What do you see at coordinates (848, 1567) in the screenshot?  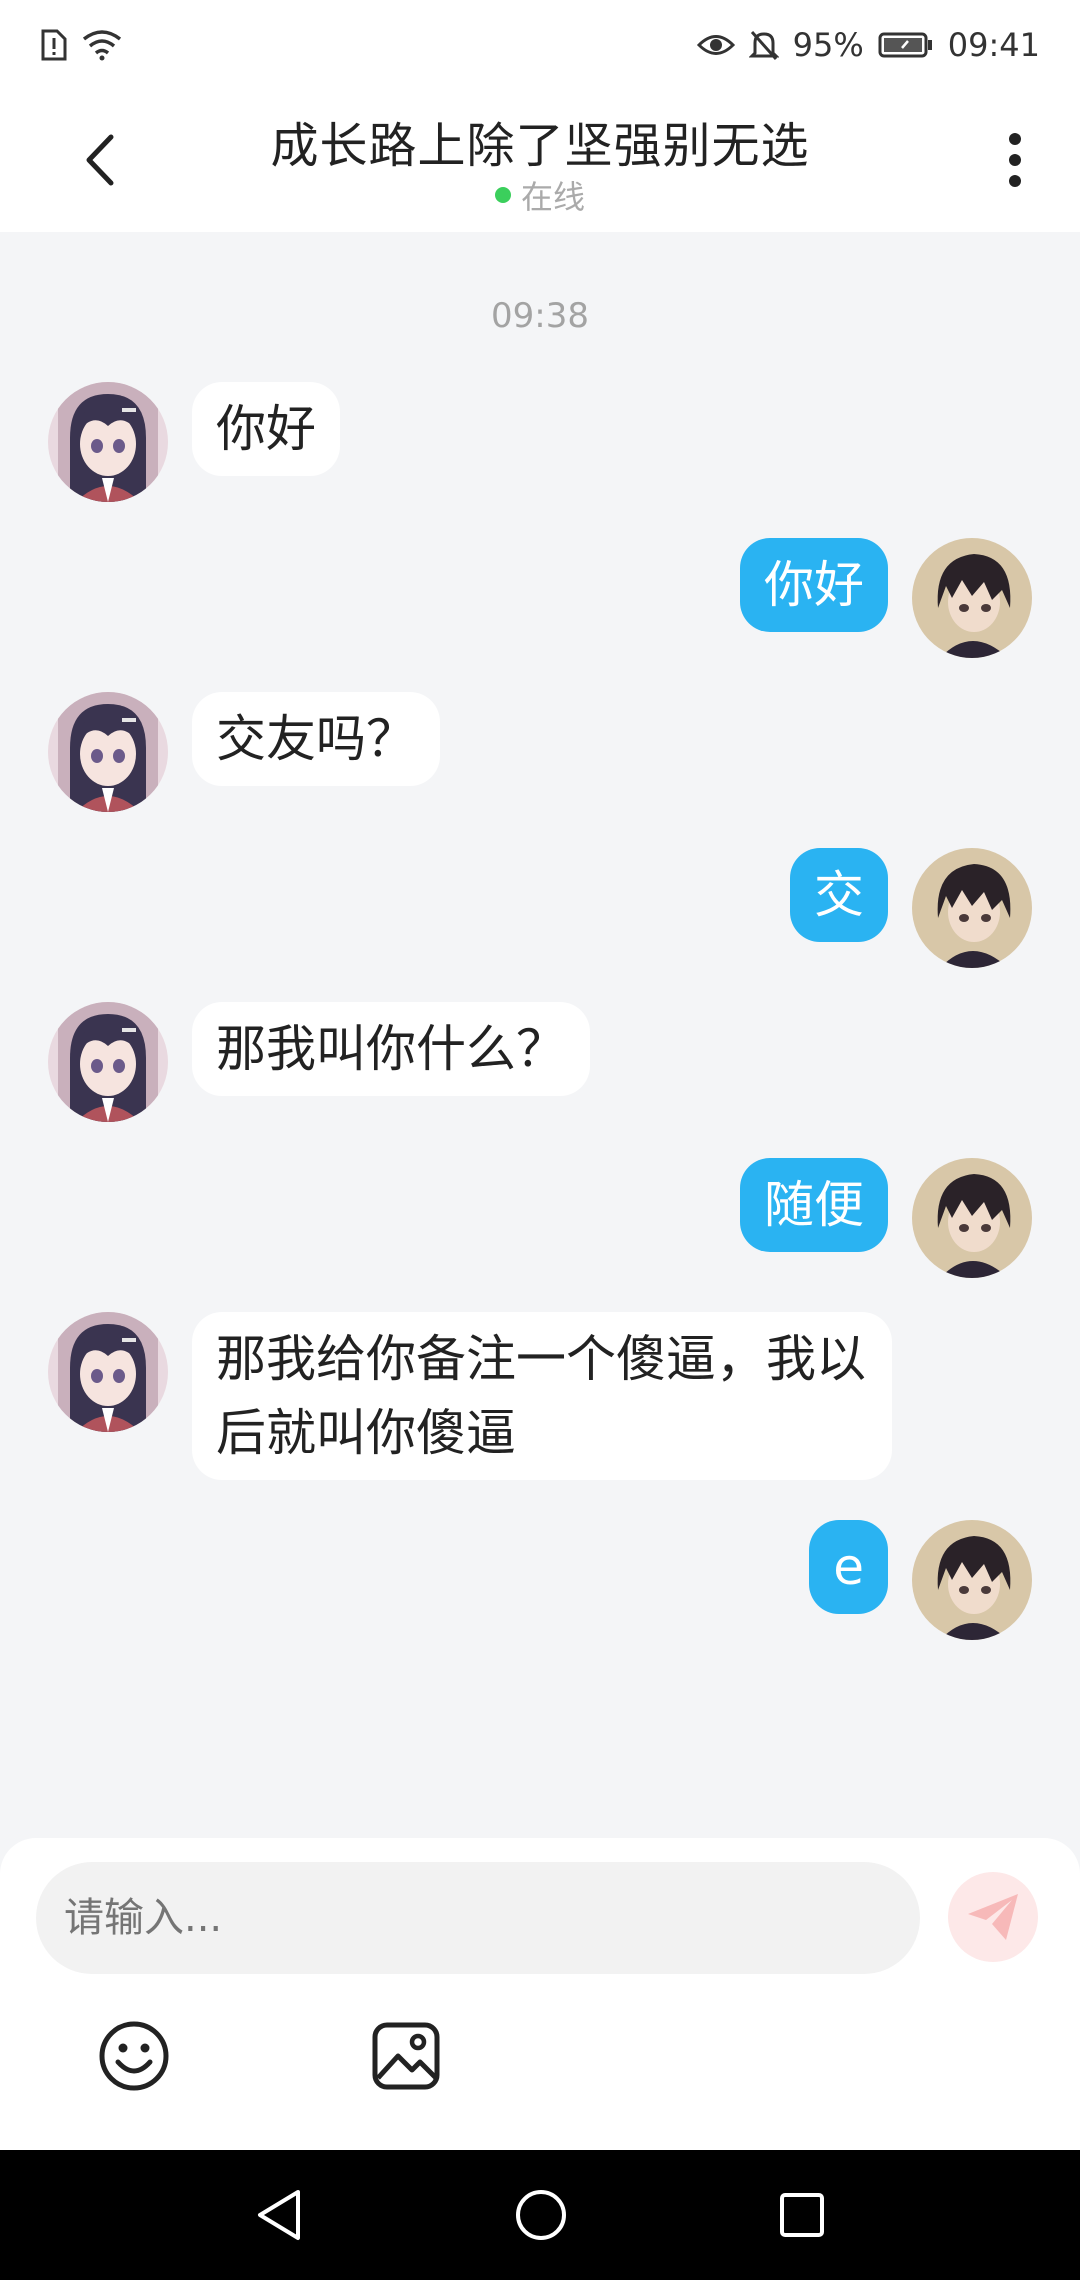 I see `message-bubble-sent: e` at bounding box center [848, 1567].